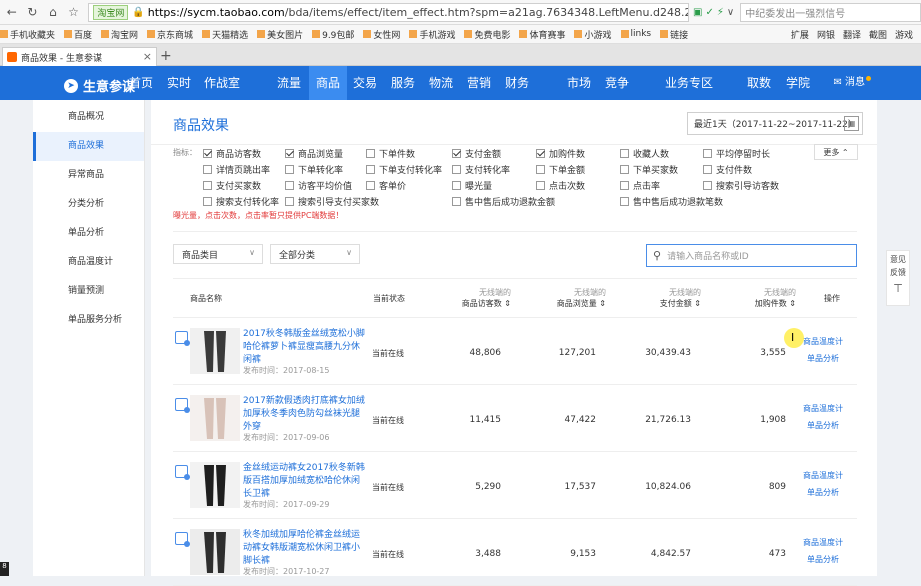 The image size is (921, 586). I want to click on indicator-checkbox: 下单转化率, so click(314, 169).